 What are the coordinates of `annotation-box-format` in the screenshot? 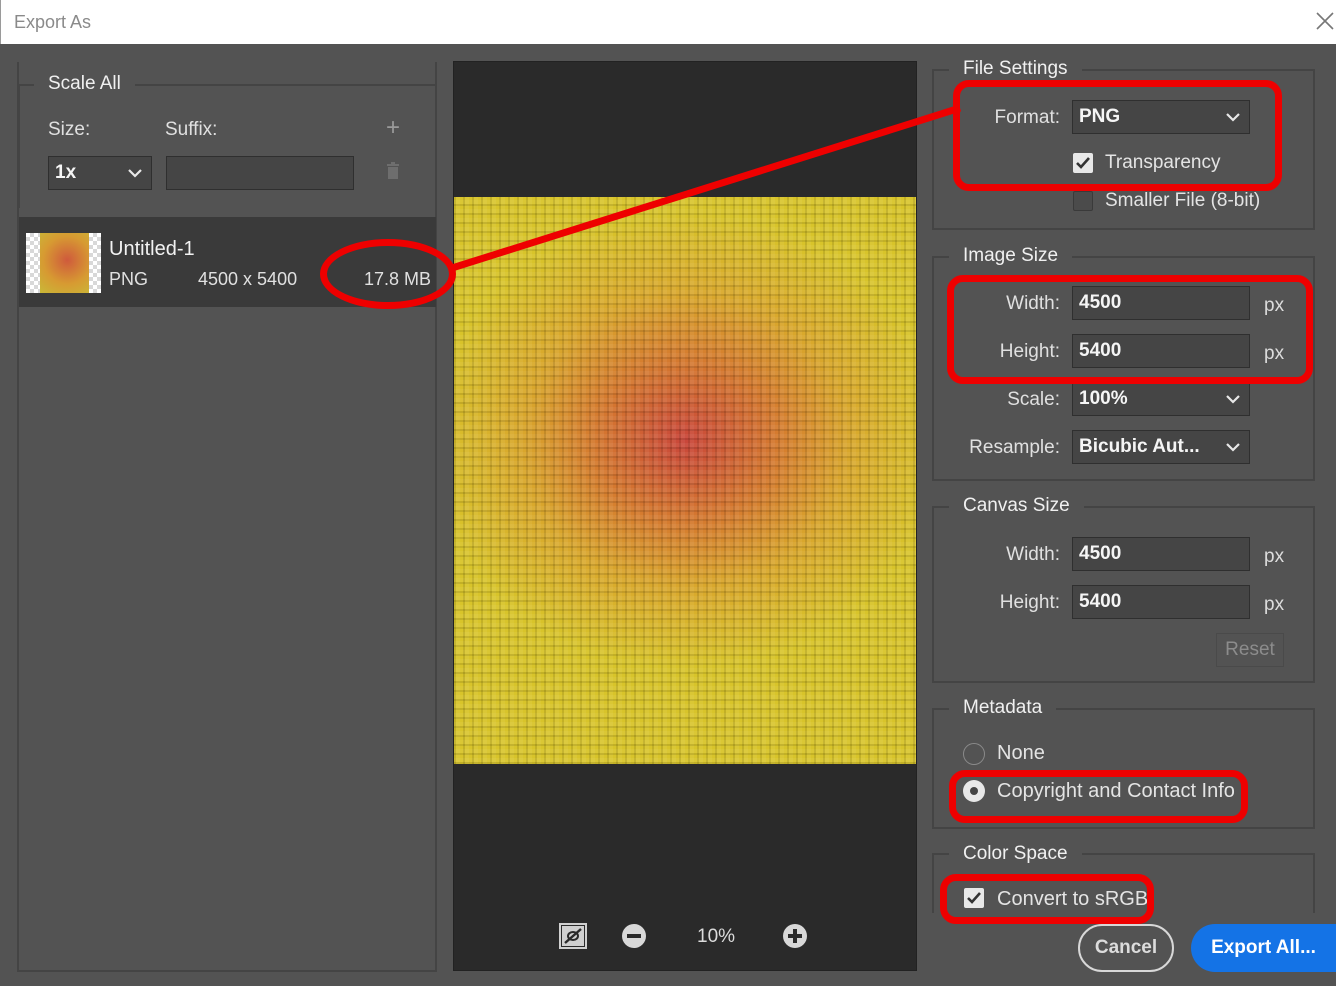 It's located at (1117, 135).